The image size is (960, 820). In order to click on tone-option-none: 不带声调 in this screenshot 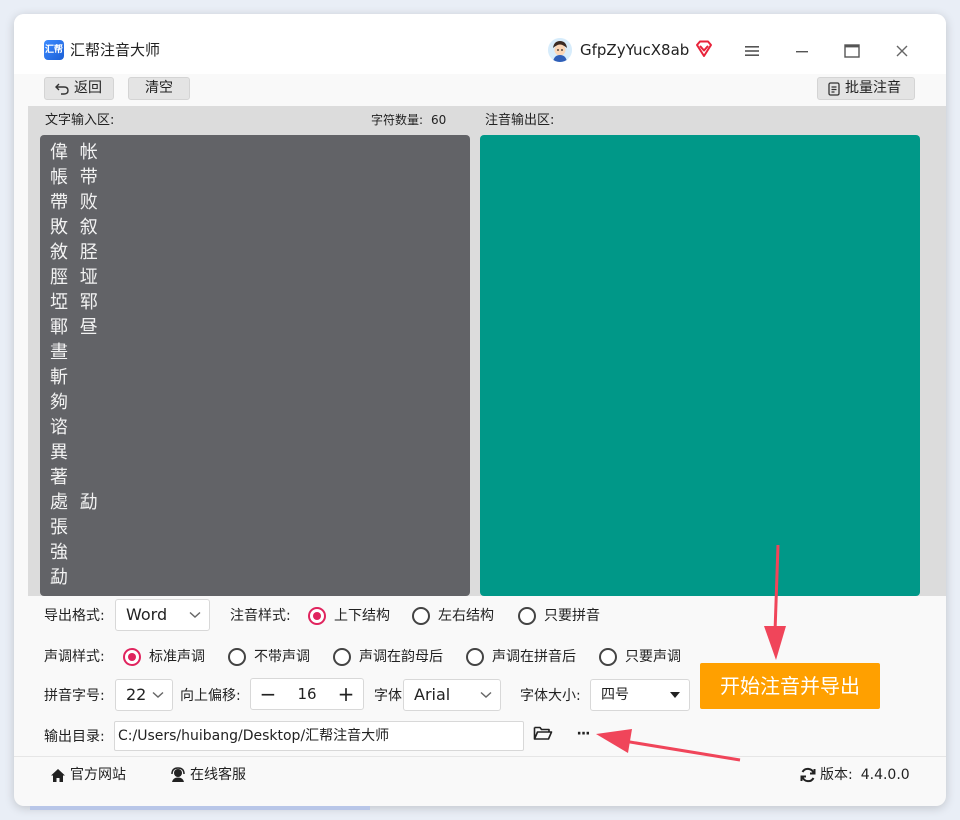, I will do `click(269, 657)`.